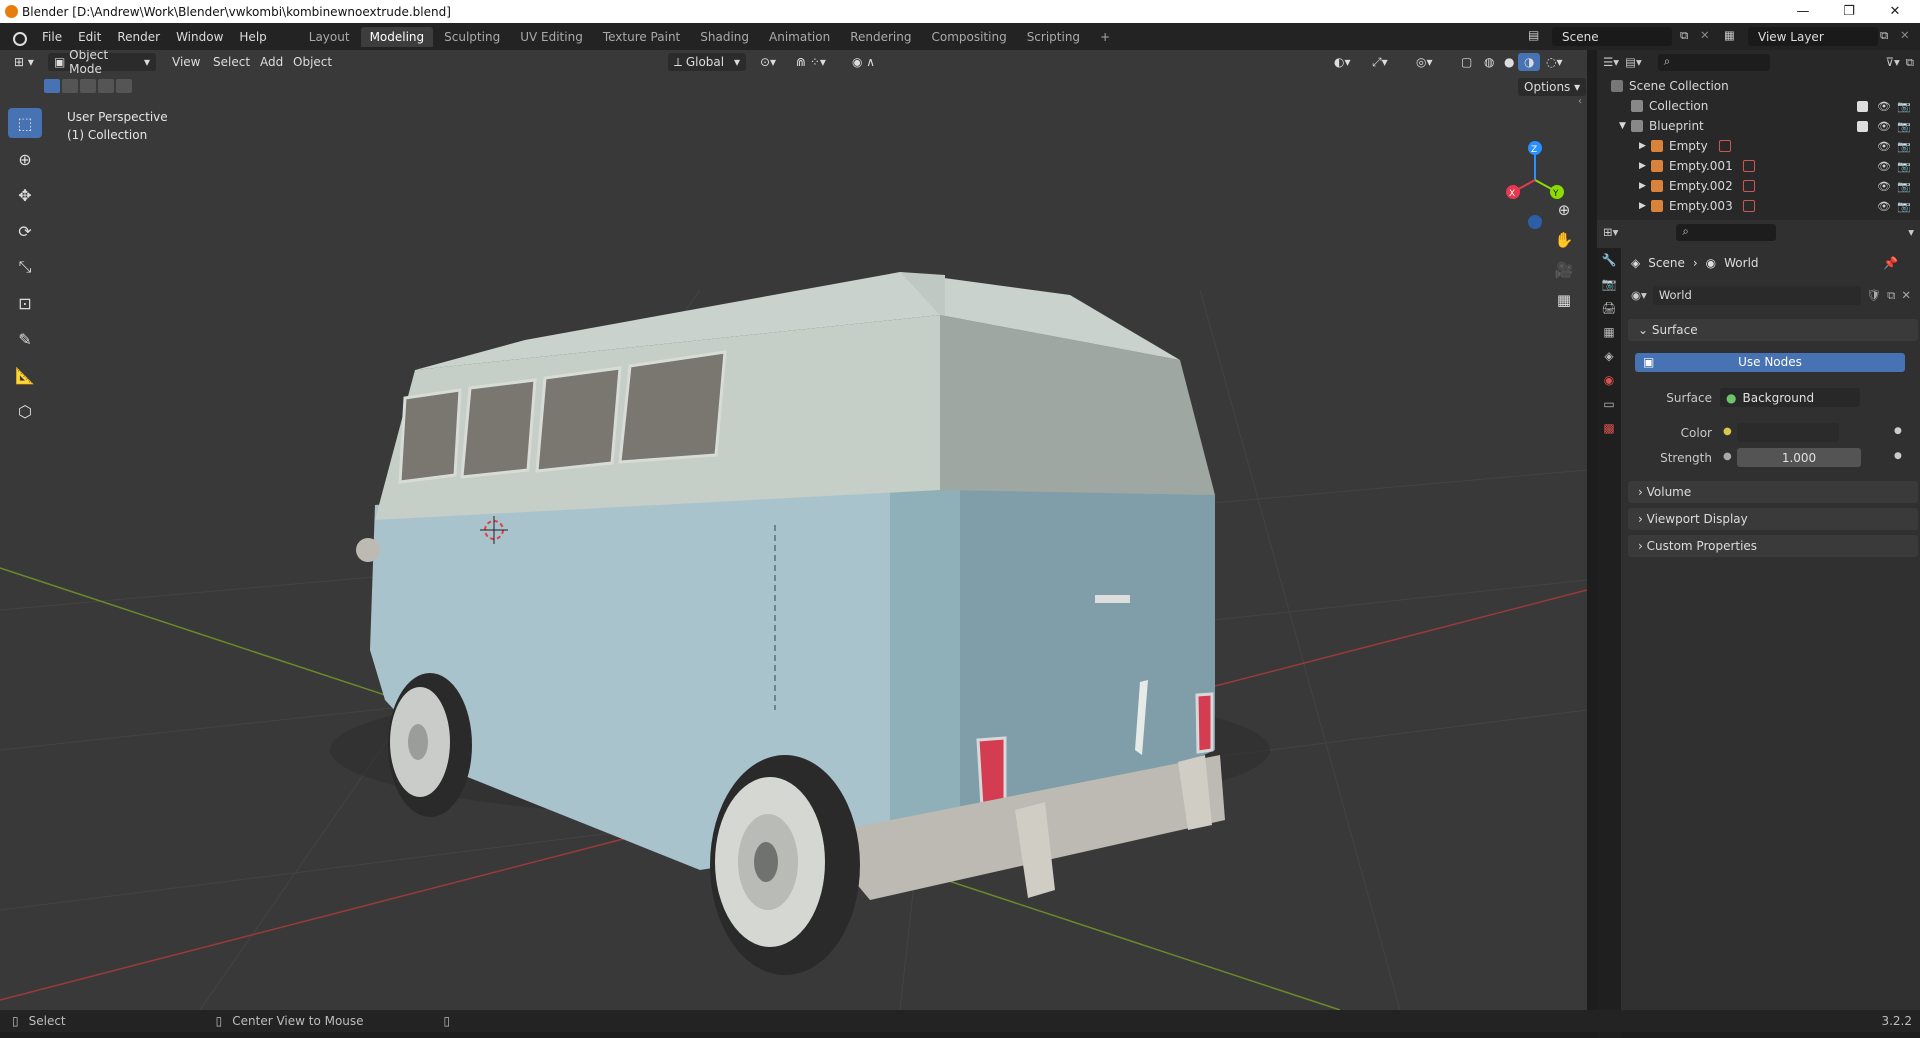 The height and width of the screenshot is (1038, 1920). Describe the element at coordinates (1639, 295) in the screenshot. I see `world-browse-icon: ◉▾` at that location.